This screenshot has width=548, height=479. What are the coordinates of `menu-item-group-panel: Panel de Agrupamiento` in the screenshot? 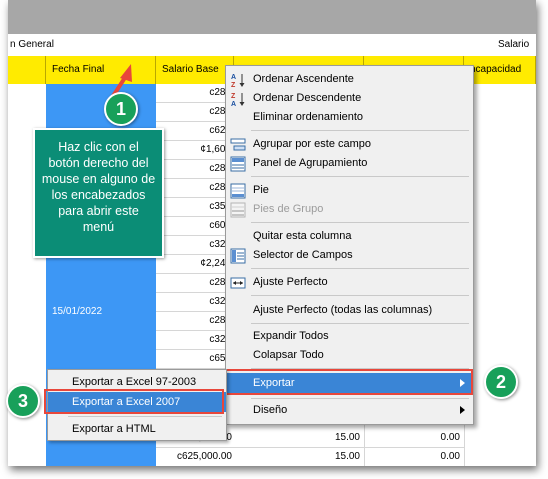 It's located at (349, 163).